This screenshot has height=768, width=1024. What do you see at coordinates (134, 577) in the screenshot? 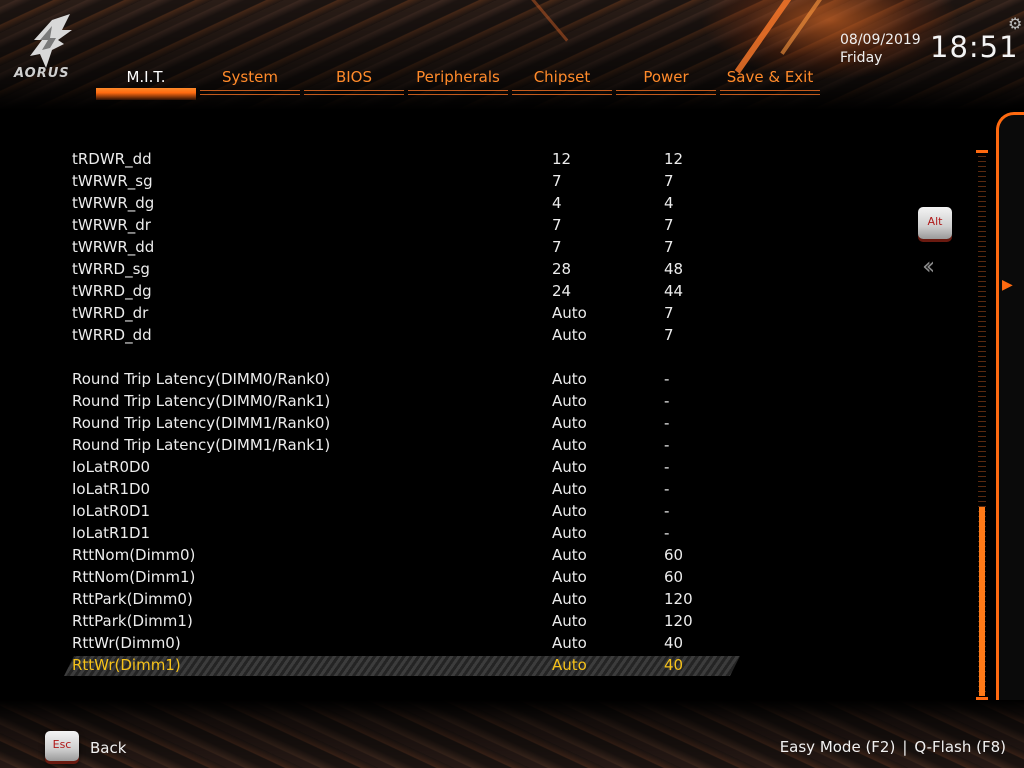
I see `setting-name: RttNom(Dimm1)` at bounding box center [134, 577].